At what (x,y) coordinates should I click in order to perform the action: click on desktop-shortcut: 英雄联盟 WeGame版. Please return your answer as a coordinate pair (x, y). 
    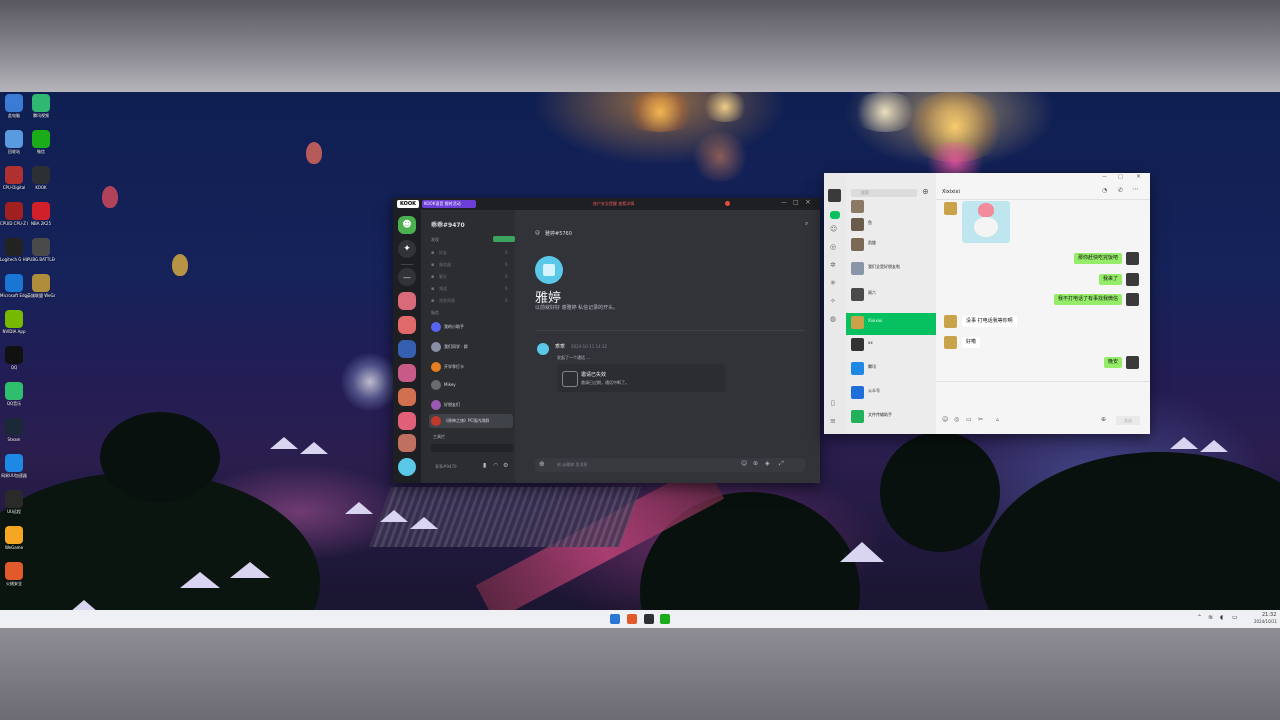
    Looking at the image, I should click on (41, 286).